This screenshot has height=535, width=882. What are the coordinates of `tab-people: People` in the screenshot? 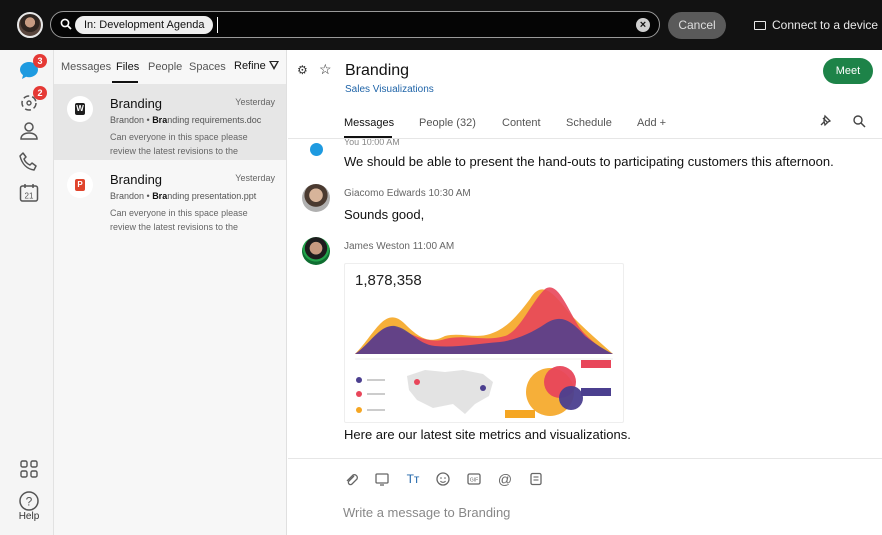 It's located at (165, 67).